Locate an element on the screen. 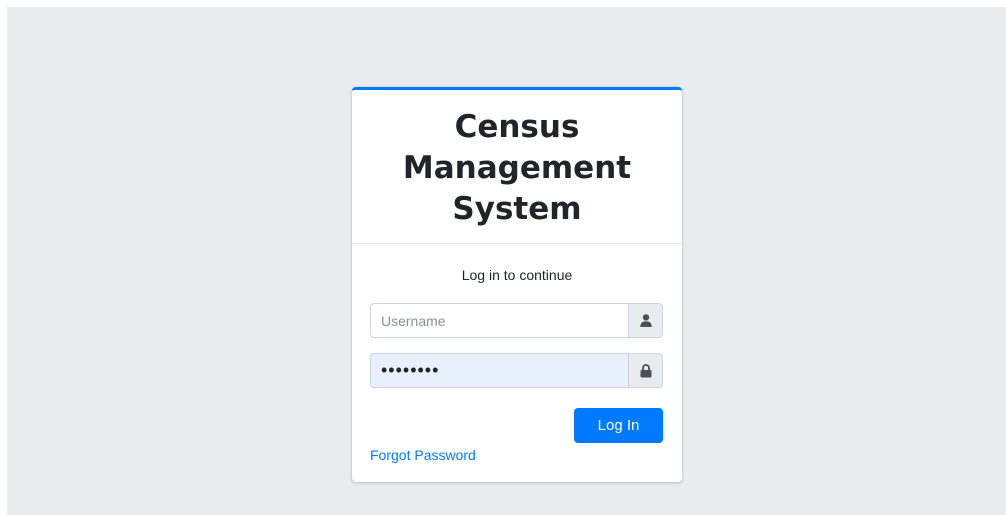  password-input is located at coordinates (499, 370).